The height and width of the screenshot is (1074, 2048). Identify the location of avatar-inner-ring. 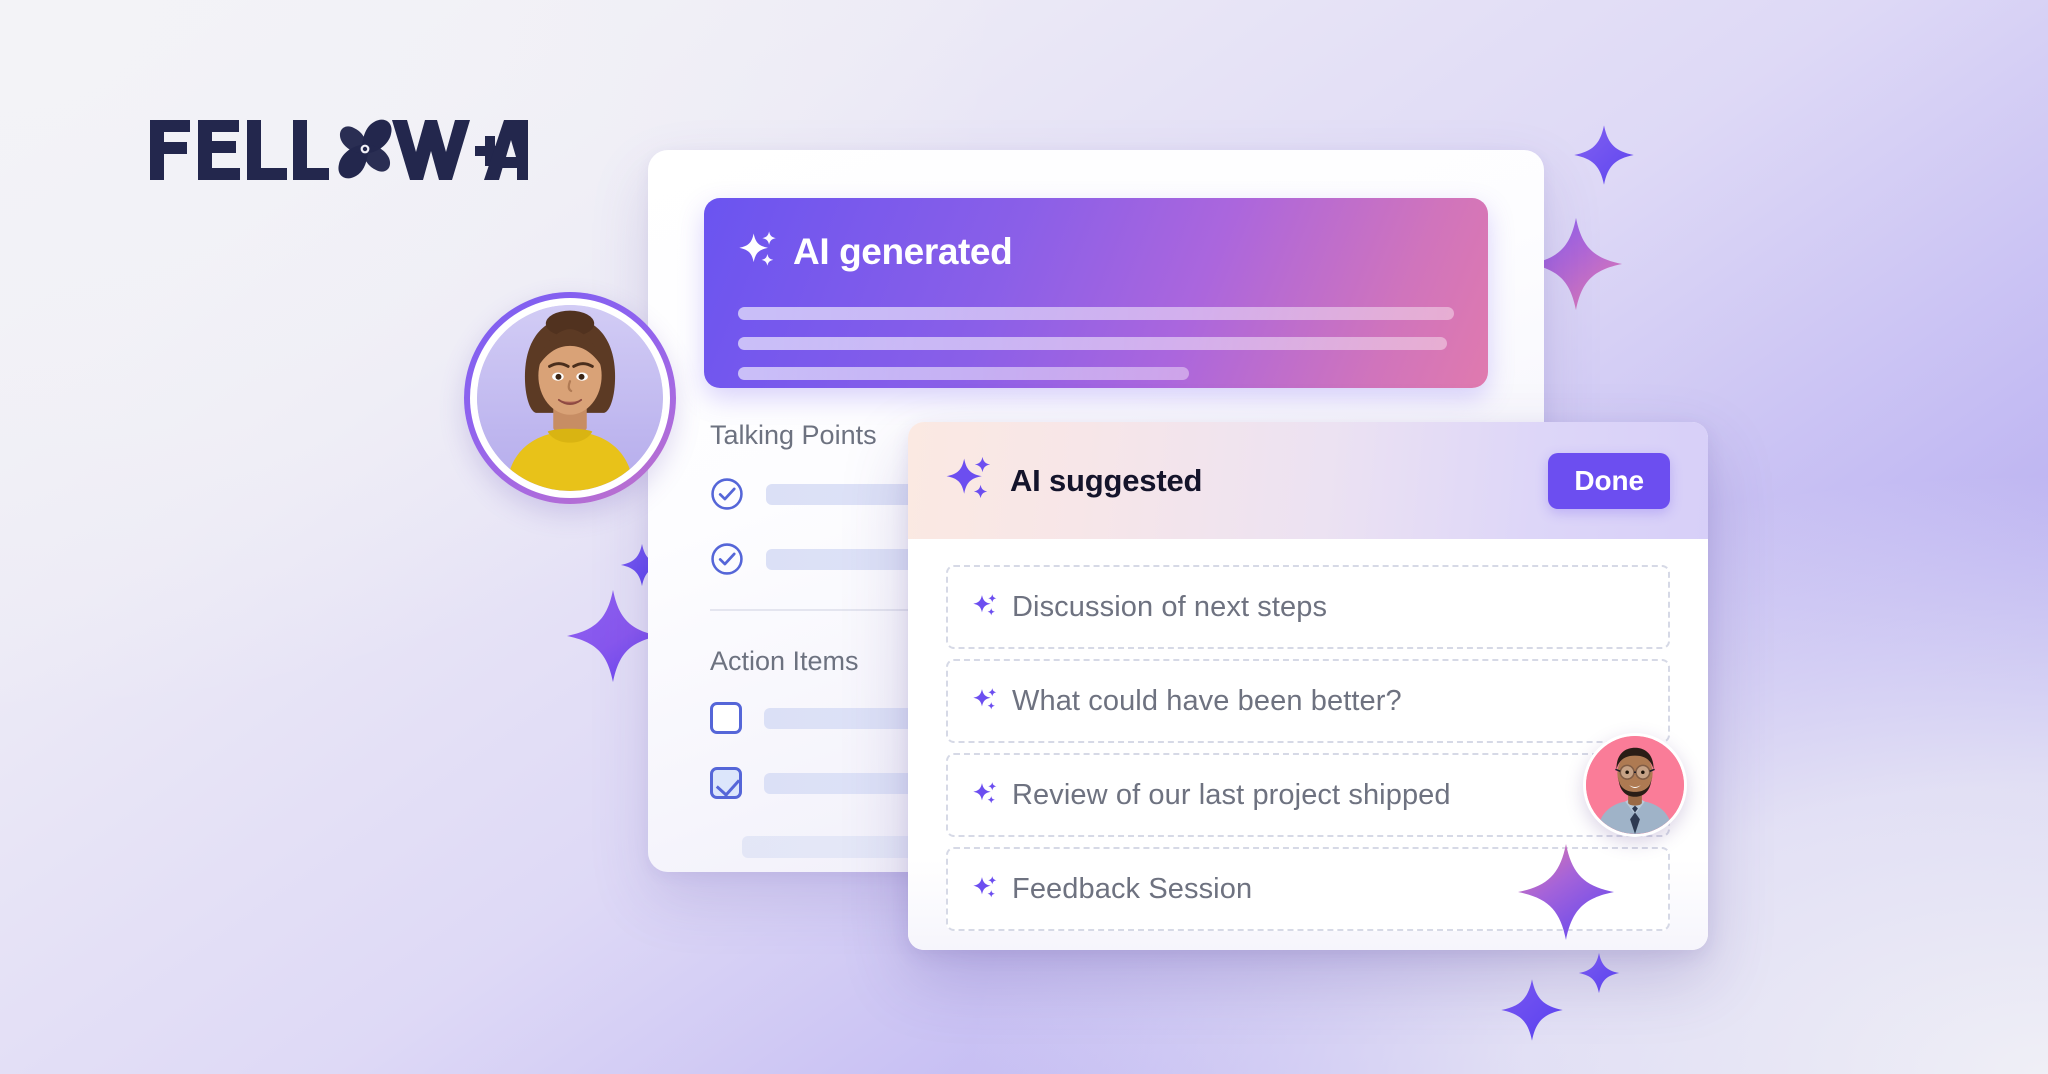
(570, 398).